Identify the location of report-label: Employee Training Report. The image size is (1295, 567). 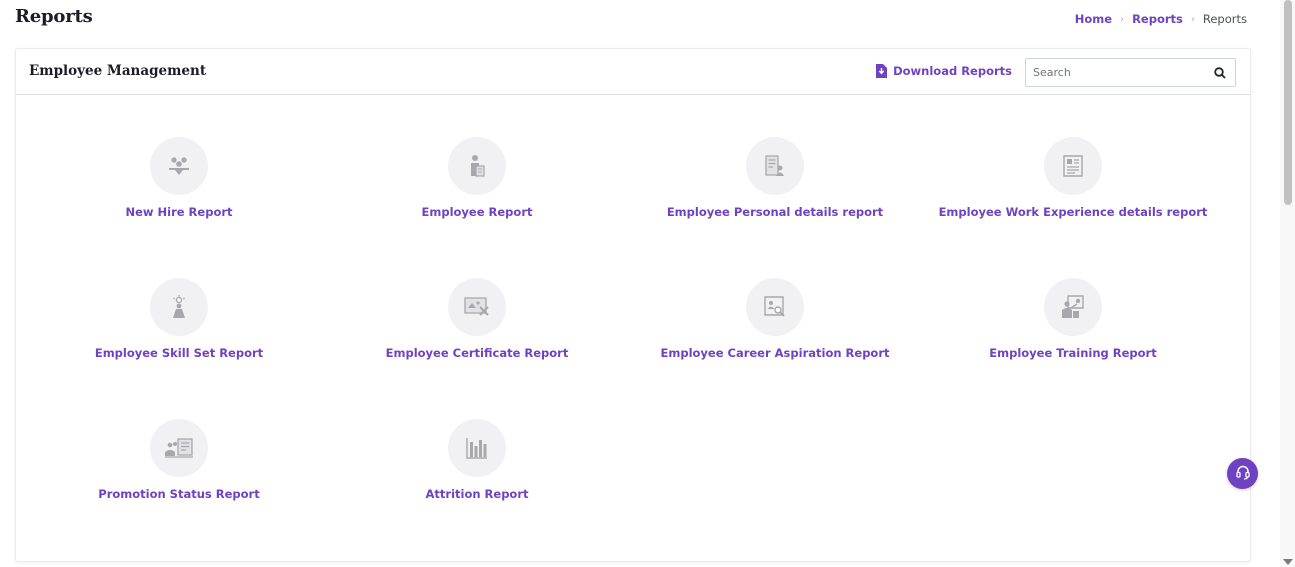
(1073, 353).